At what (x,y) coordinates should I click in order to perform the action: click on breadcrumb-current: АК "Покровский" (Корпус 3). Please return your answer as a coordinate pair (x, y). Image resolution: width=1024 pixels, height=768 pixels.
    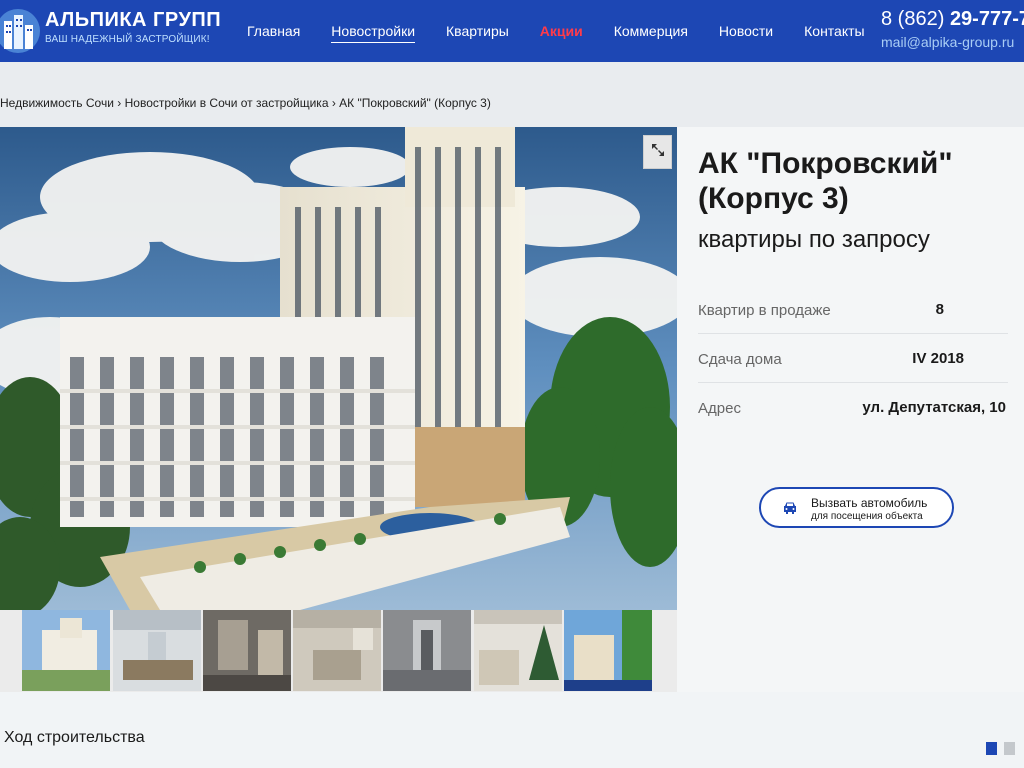
    Looking at the image, I should click on (415, 103).